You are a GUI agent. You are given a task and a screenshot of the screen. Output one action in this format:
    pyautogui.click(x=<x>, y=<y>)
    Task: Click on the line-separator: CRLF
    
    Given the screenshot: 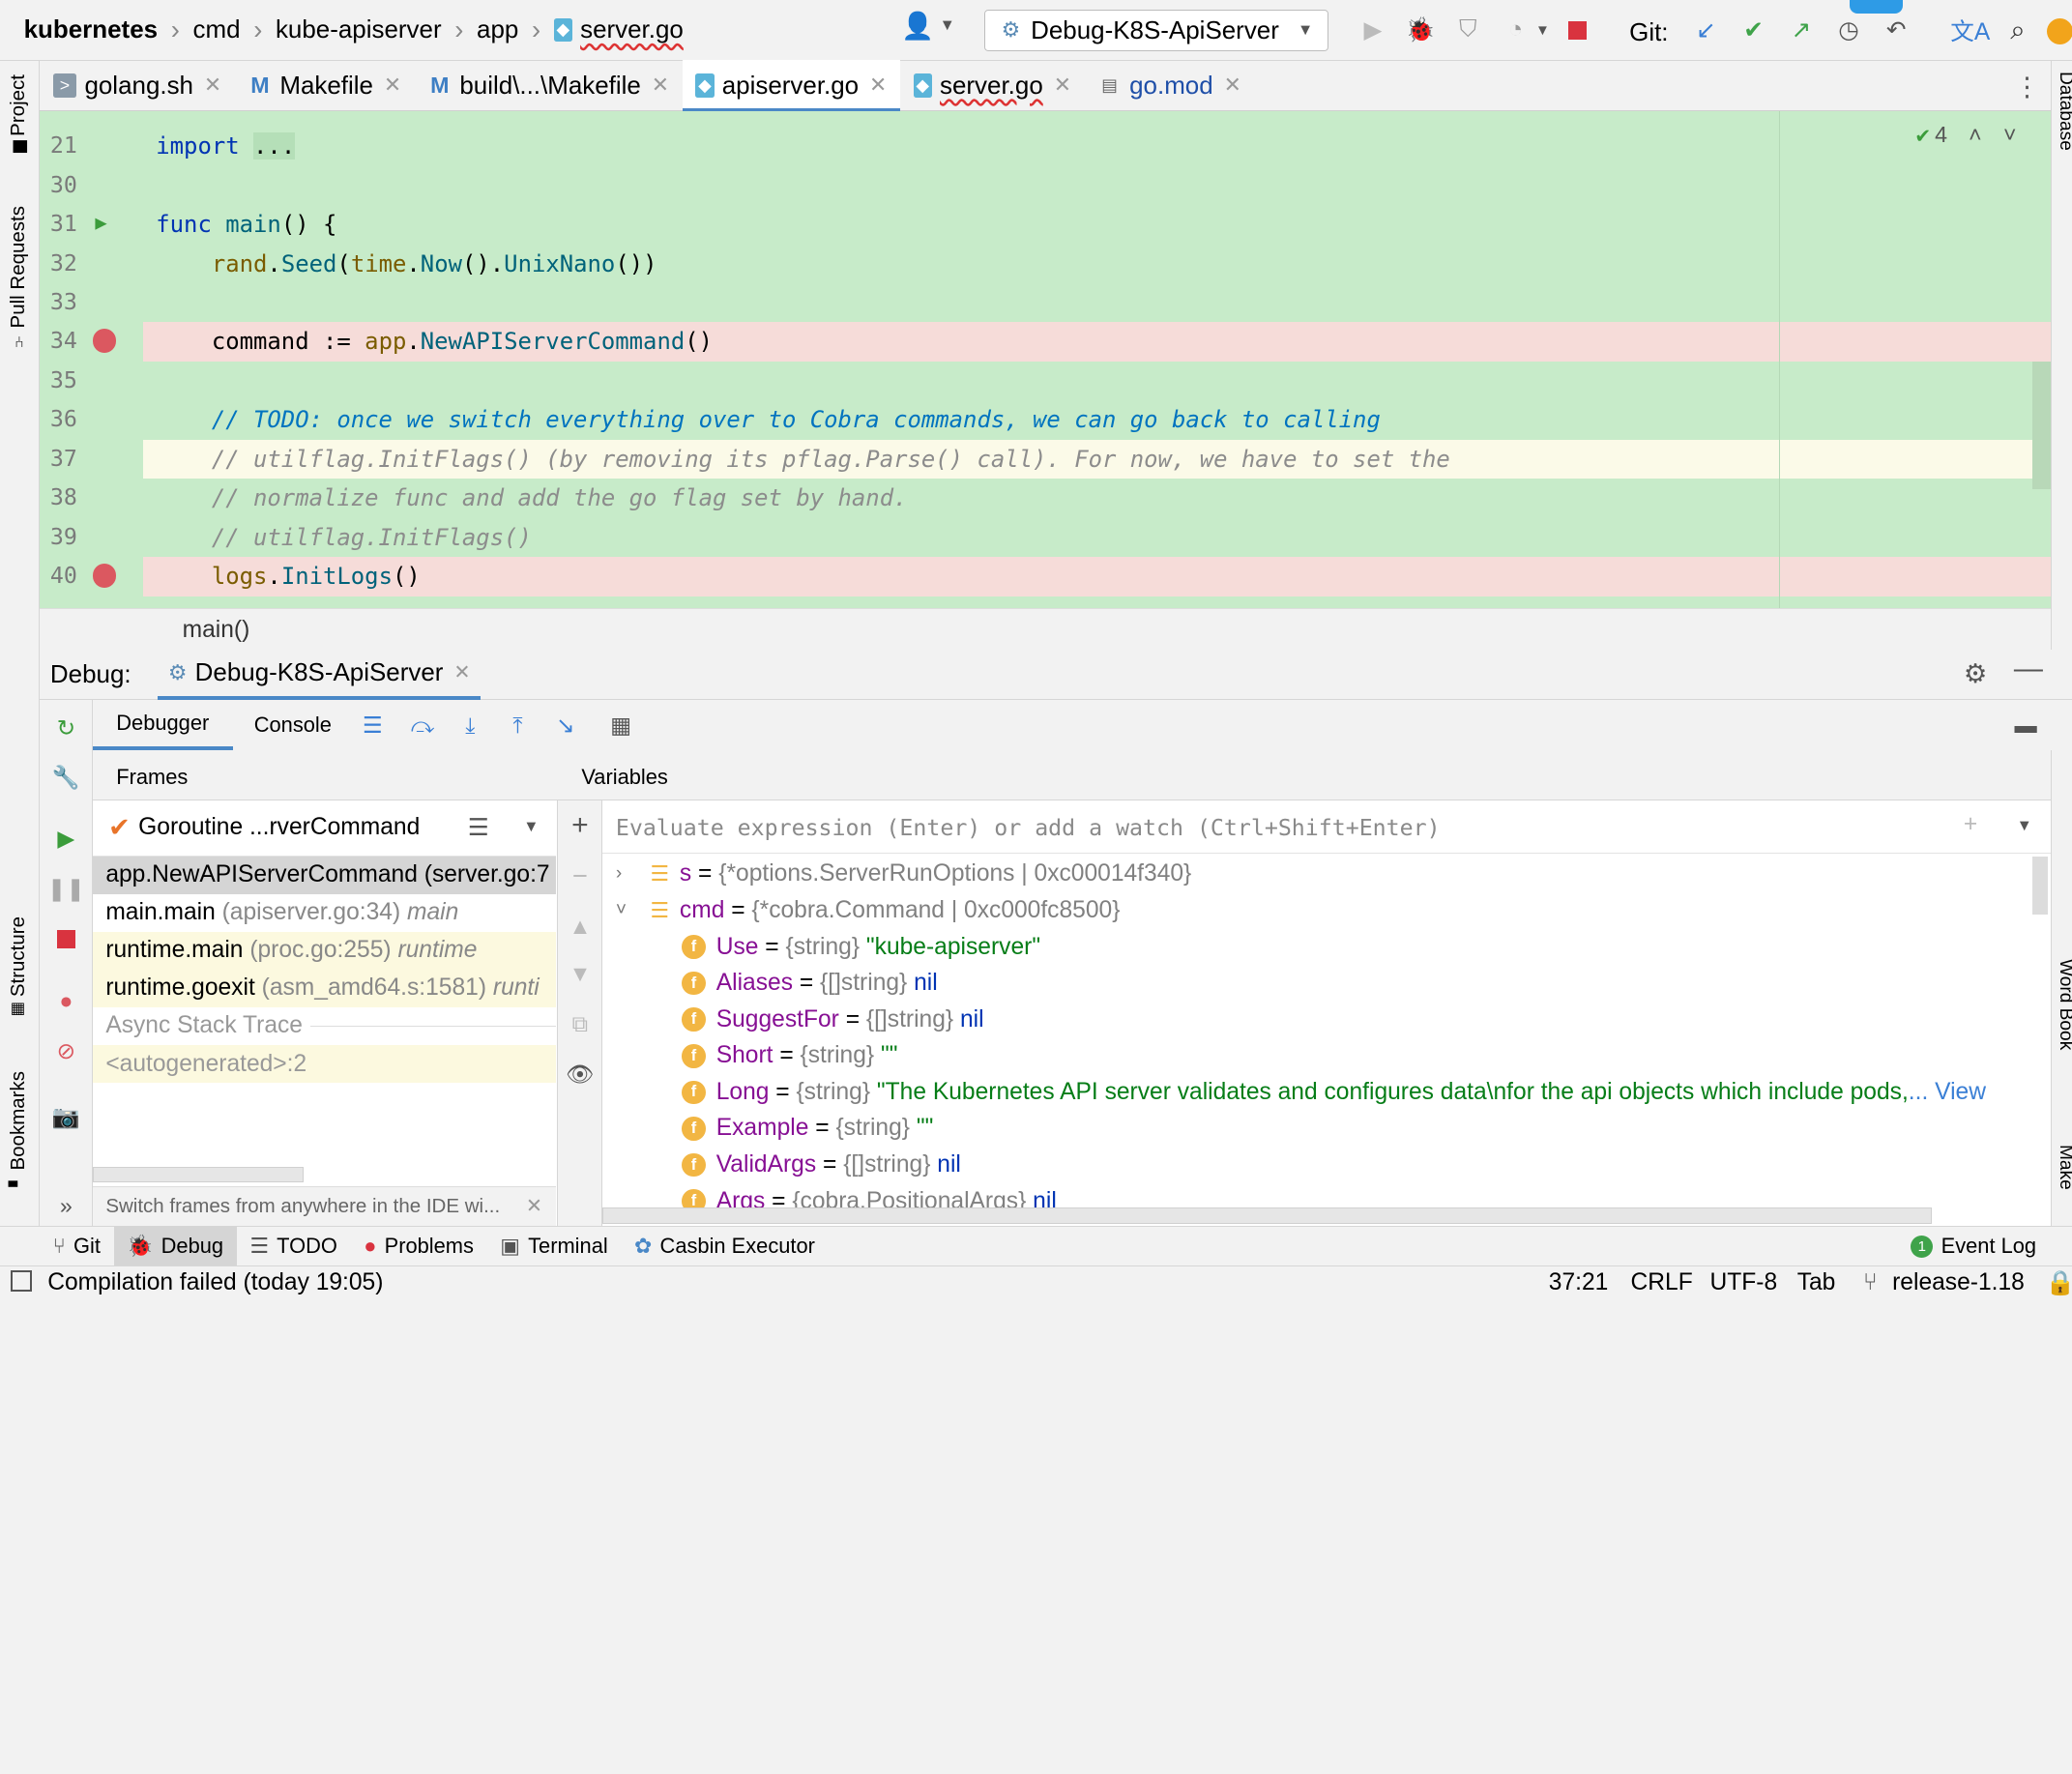 What is the action you would take?
    pyautogui.click(x=1662, y=1282)
    